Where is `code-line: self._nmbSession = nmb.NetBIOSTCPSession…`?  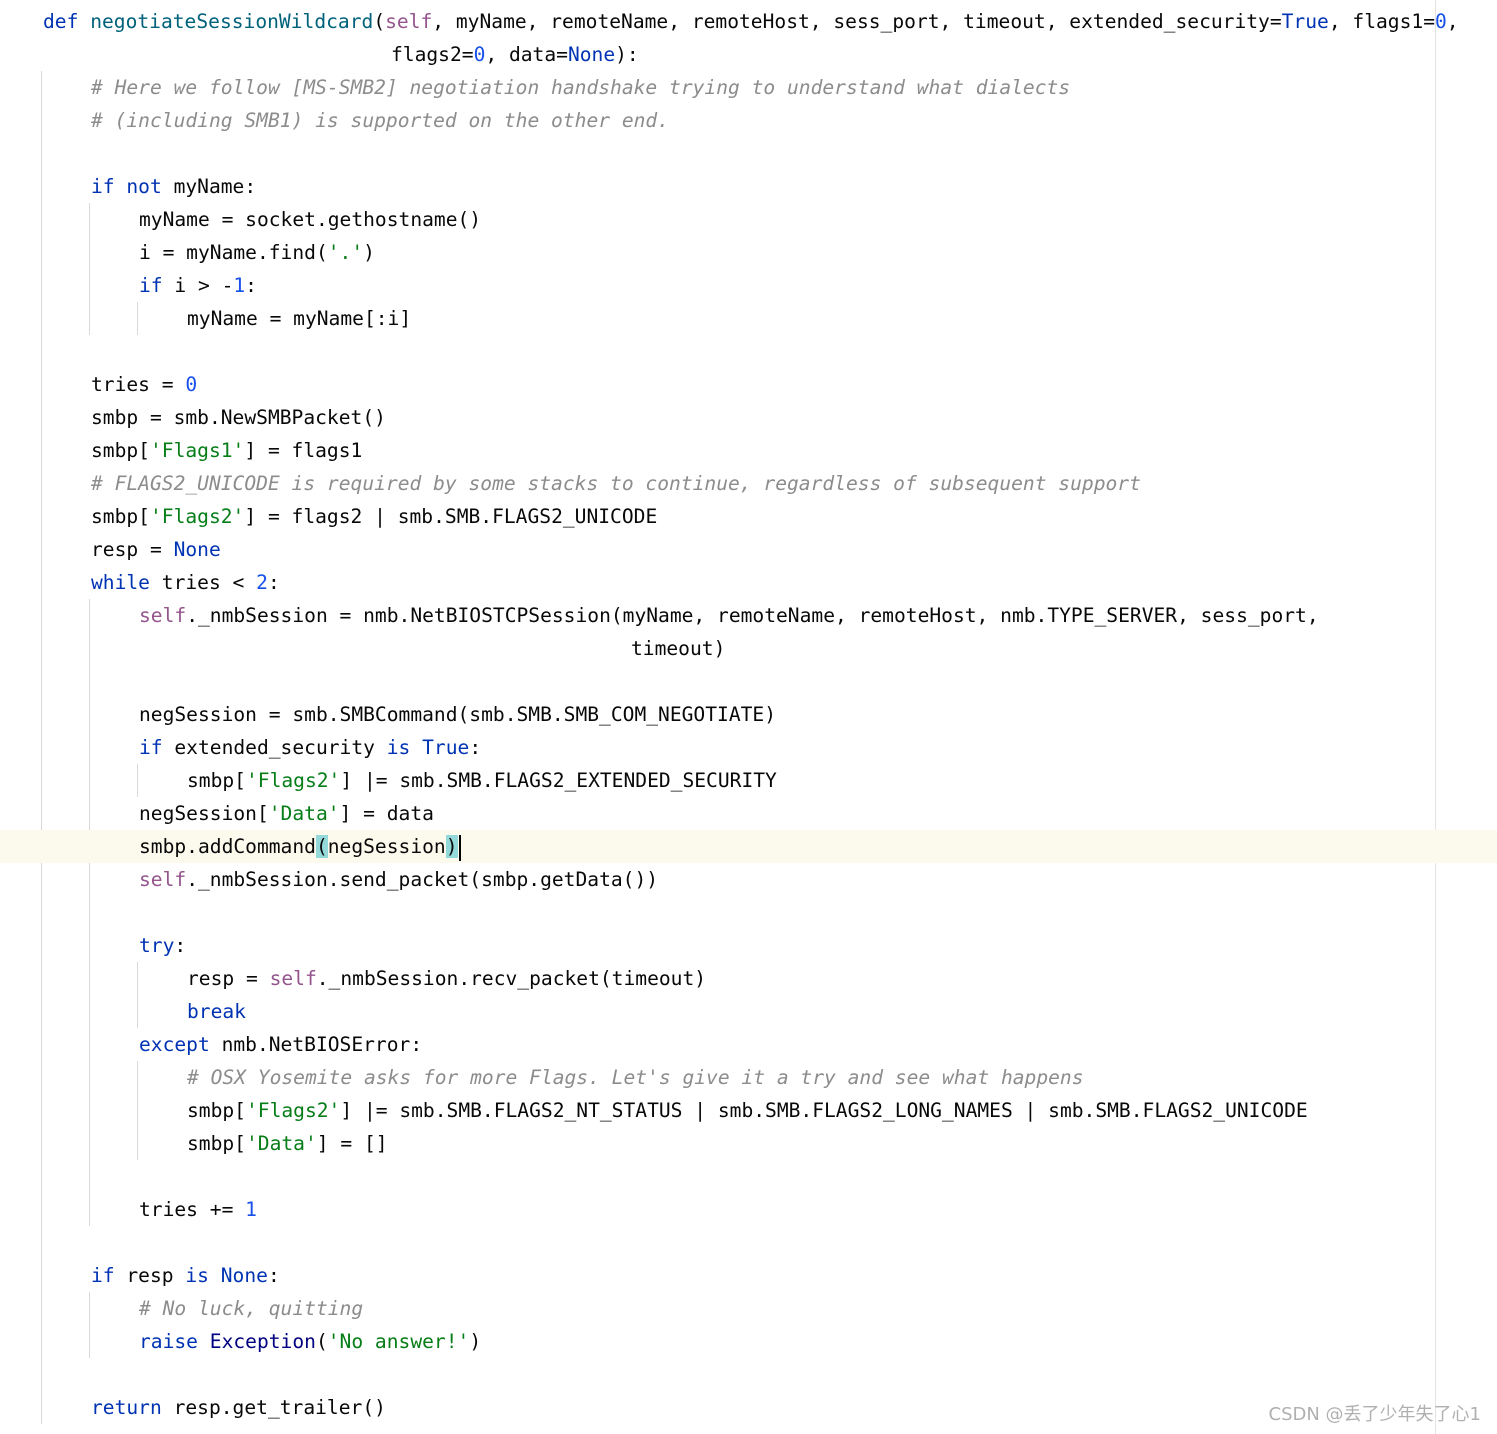 code-line: self._nmbSession = nmb.NetBIOSTCPSession… is located at coordinates (748, 615).